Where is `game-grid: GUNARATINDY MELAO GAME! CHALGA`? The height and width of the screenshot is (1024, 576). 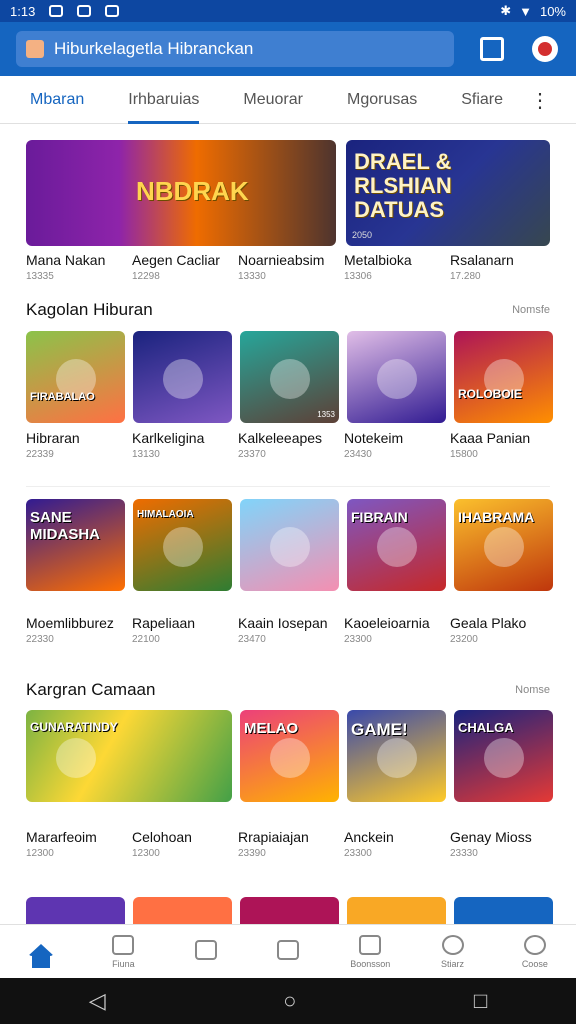 game-grid: GUNARATINDY MELAO GAME! CHALGA is located at coordinates (291, 756).